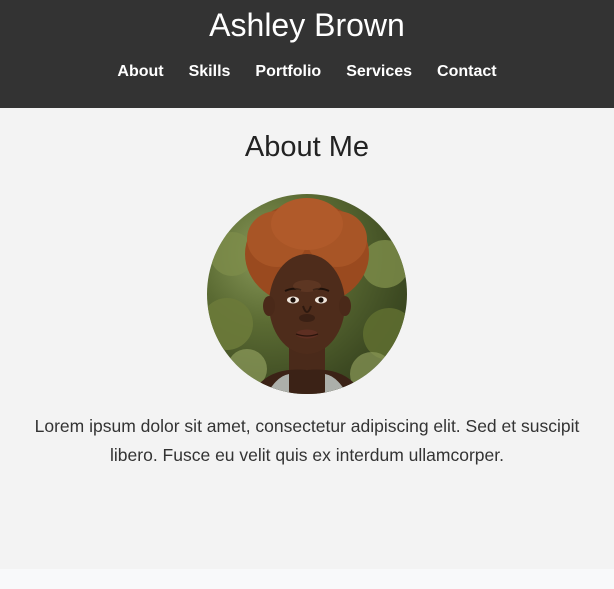 The width and height of the screenshot is (614, 589). Describe the element at coordinates (210, 72) in the screenshot. I see `nav-link-skills: Skills` at that location.